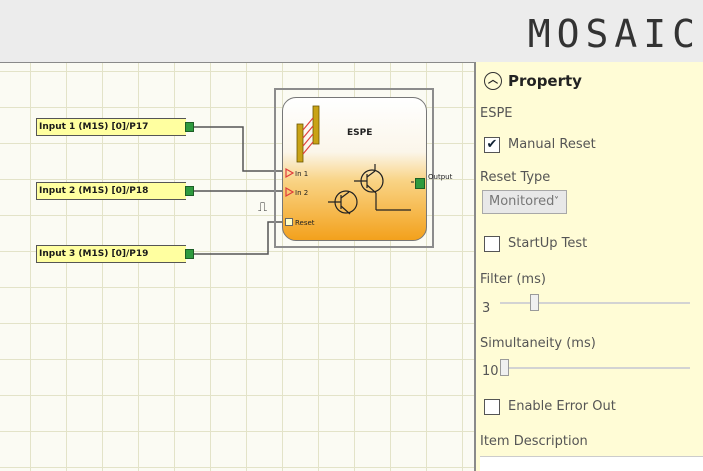 The height and width of the screenshot is (471, 703). I want to click on mosaic-logo: MOSAIC, so click(614, 34).